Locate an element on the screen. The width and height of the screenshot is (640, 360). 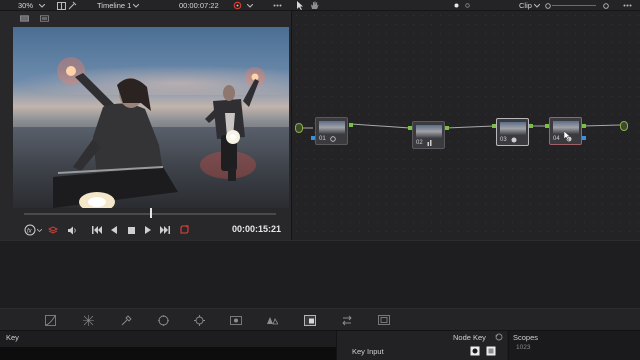
key-graph-area is located at coordinates (168, 353).